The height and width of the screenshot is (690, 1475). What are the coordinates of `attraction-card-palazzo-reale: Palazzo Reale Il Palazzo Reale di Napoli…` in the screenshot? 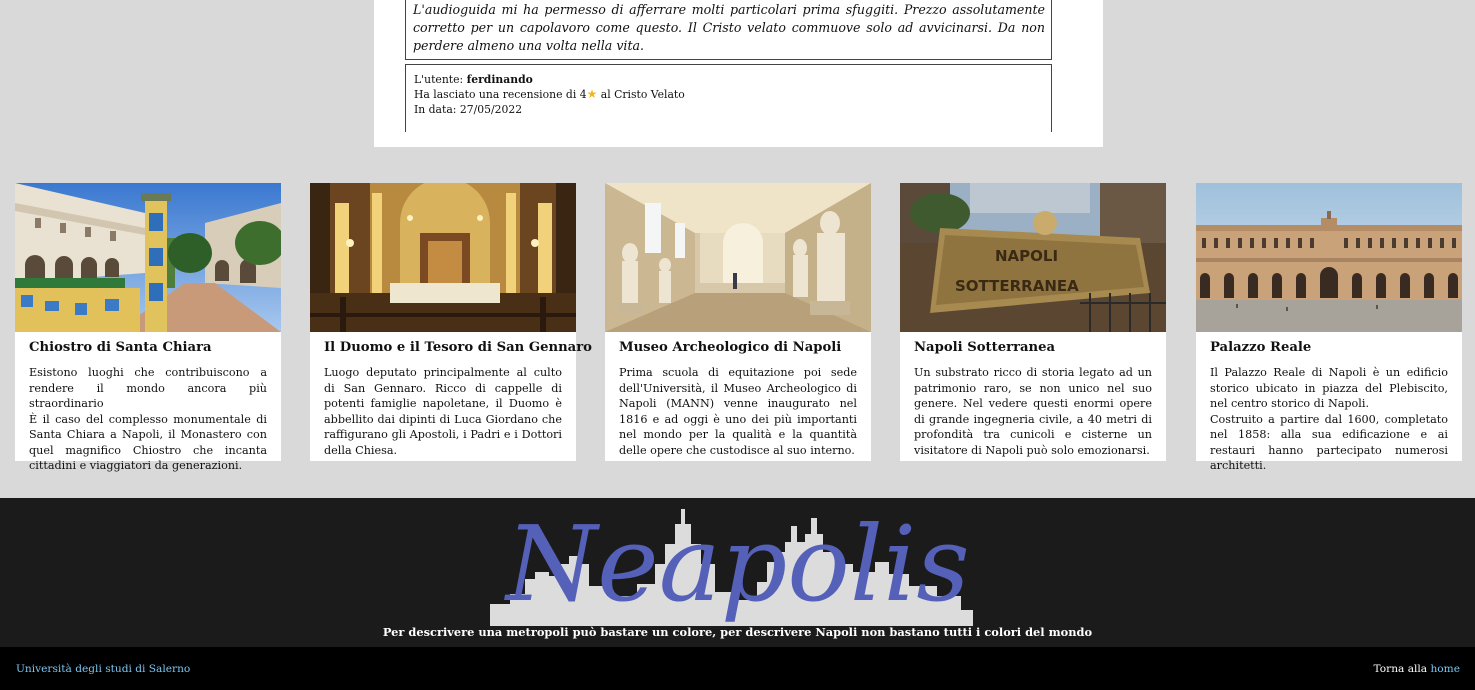 It's located at (1329, 327).